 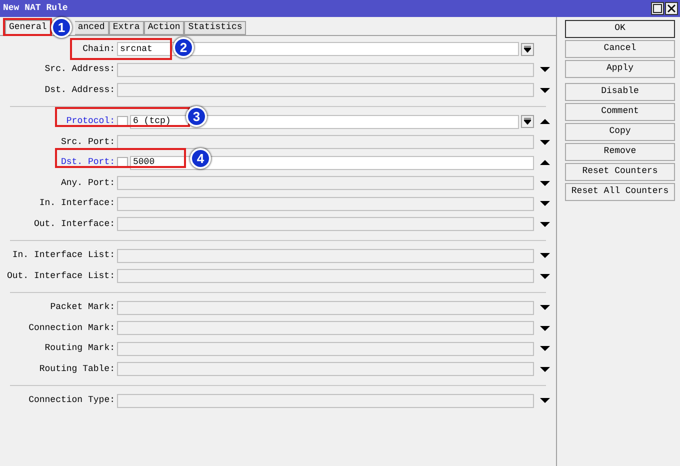 What do you see at coordinates (72, 328) in the screenshot?
I see `field-label: Connection Mark:` at bounding box center [72, 328].